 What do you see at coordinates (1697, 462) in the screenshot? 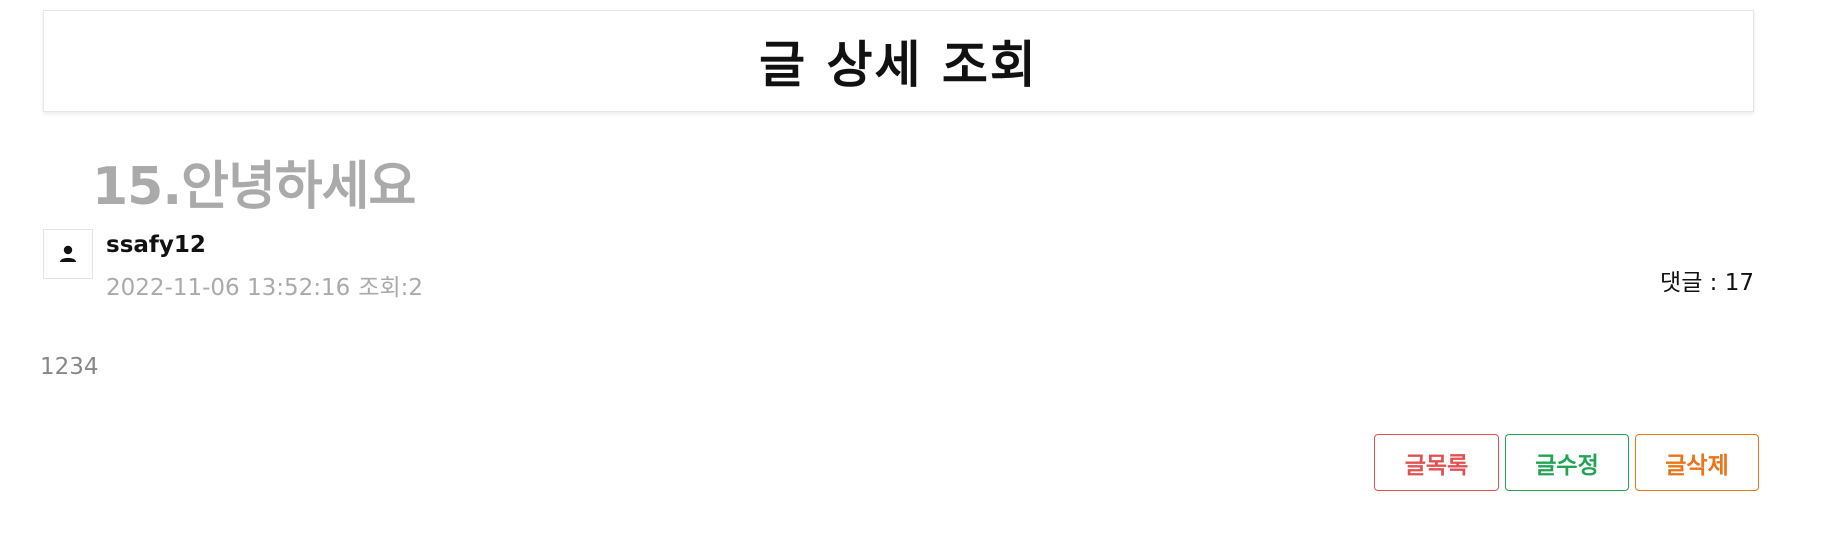
I see `delete-button: 글삭제` at bounding box center [1697, 462].